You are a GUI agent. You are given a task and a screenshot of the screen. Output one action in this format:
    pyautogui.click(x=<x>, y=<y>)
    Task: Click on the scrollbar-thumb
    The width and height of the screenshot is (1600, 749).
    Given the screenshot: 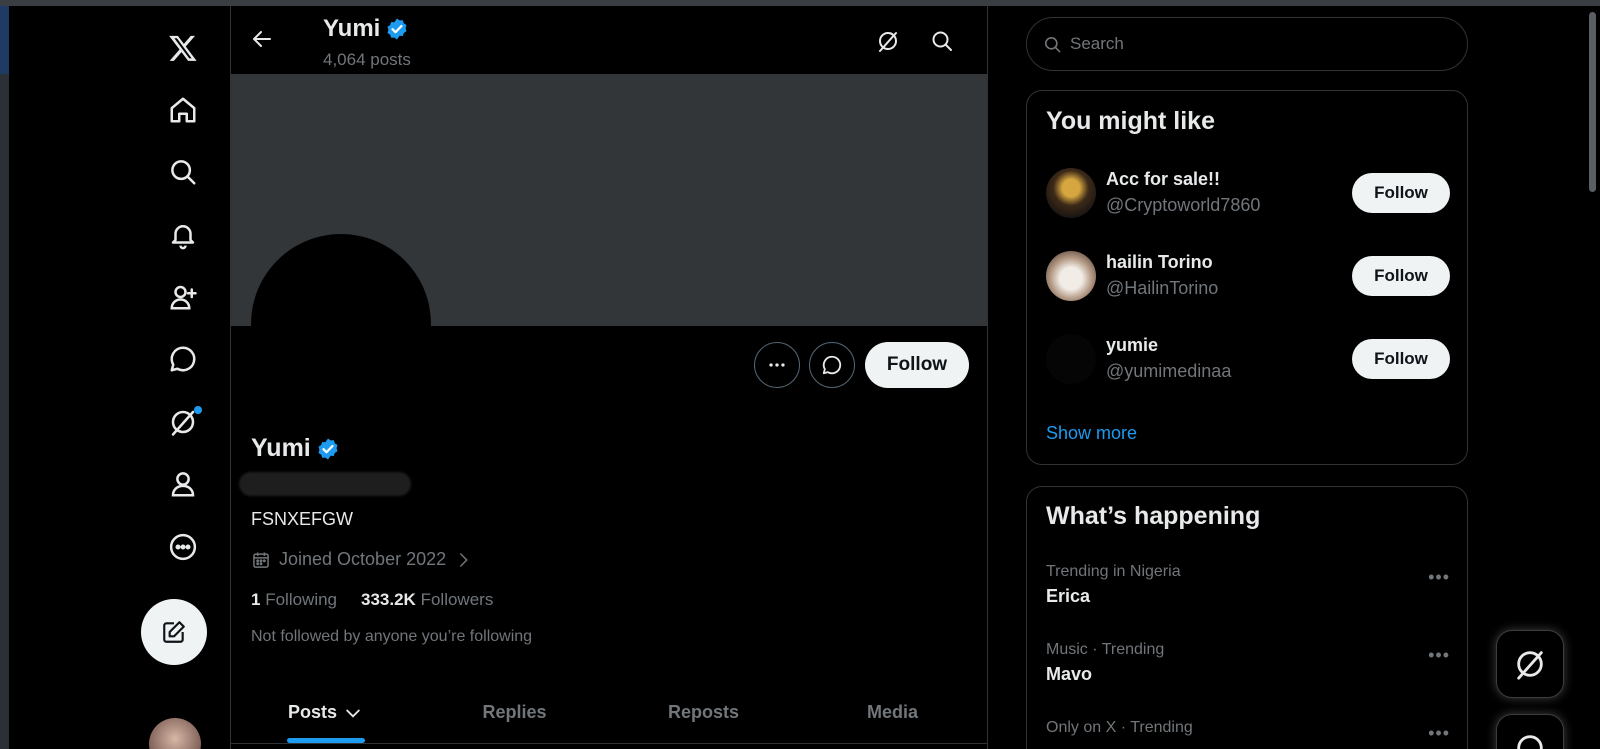 What is the action you would take?
    pyautogui.click(x=1592, y=102)
    